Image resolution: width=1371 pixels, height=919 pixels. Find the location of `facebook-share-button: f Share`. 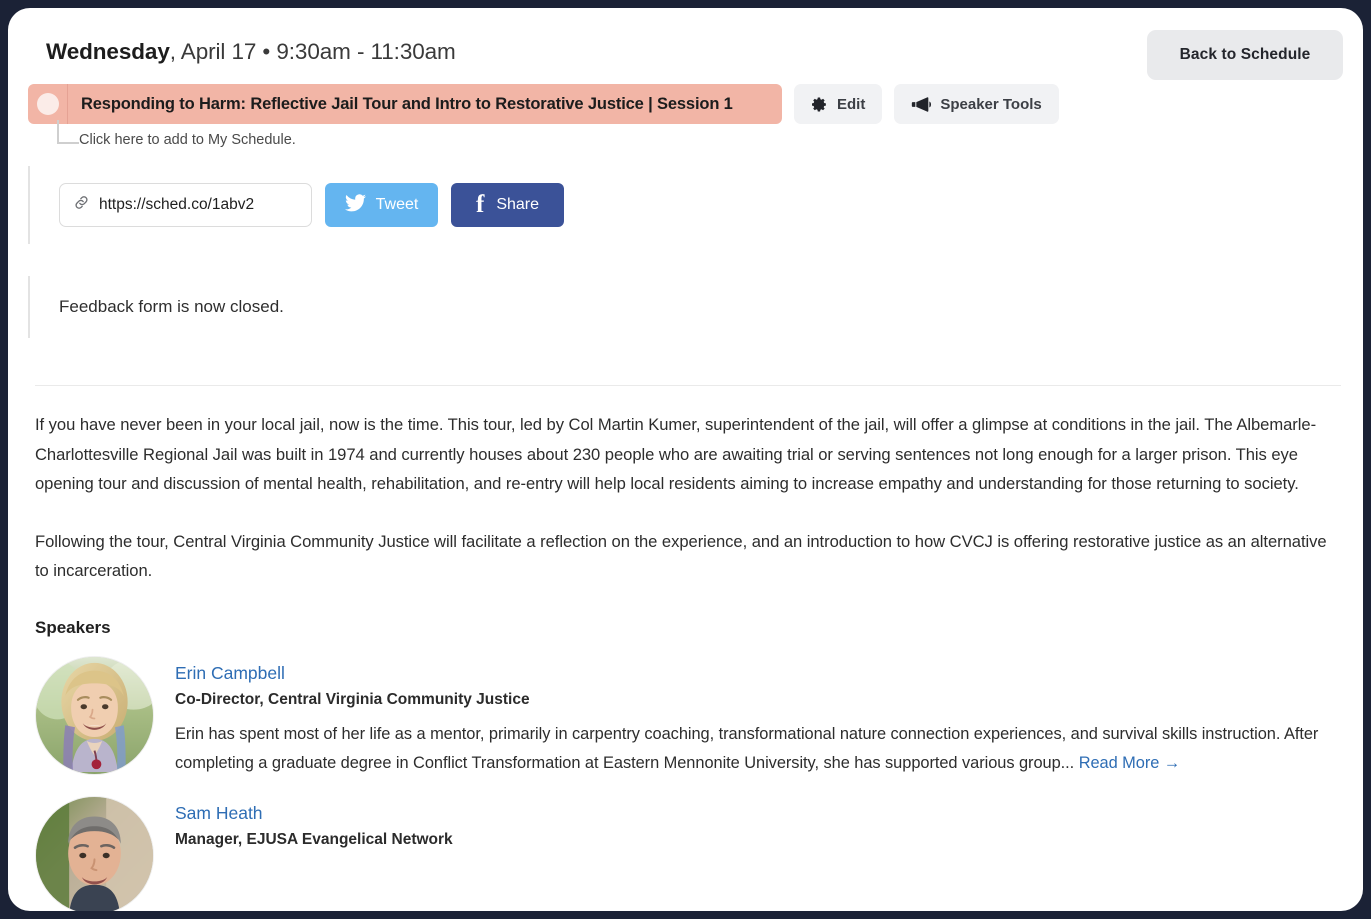

facebook-share-button: f Share is located at coordinates (507, 205).